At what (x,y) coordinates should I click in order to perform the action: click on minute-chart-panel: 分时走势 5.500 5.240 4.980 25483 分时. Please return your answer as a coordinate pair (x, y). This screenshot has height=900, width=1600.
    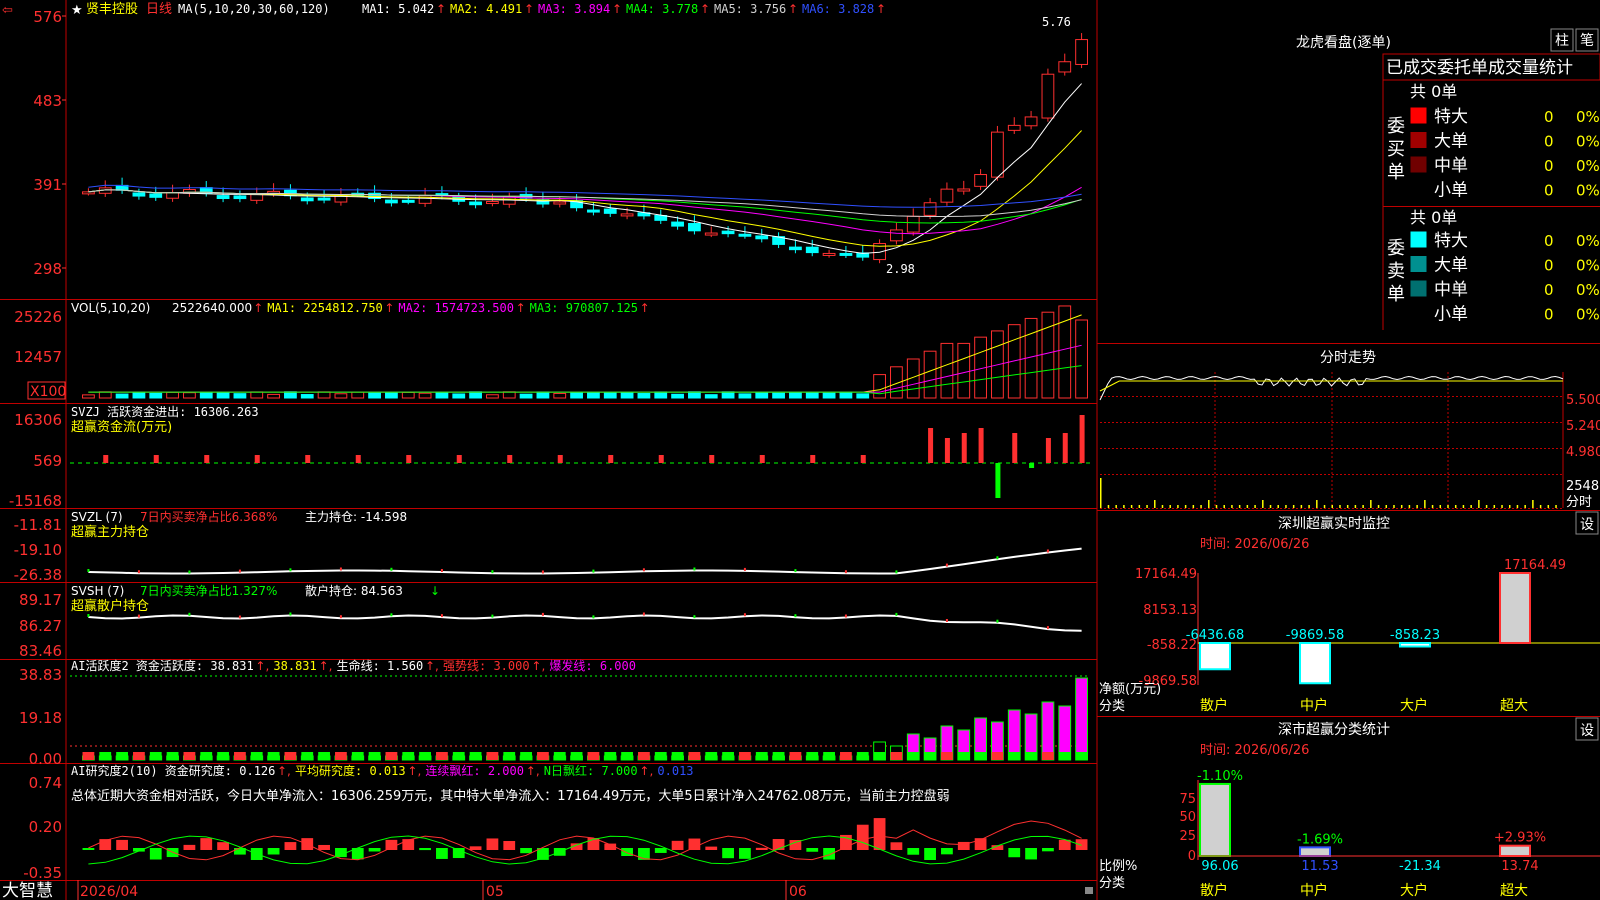
    Looking at the image, I should click on (1349, 427).